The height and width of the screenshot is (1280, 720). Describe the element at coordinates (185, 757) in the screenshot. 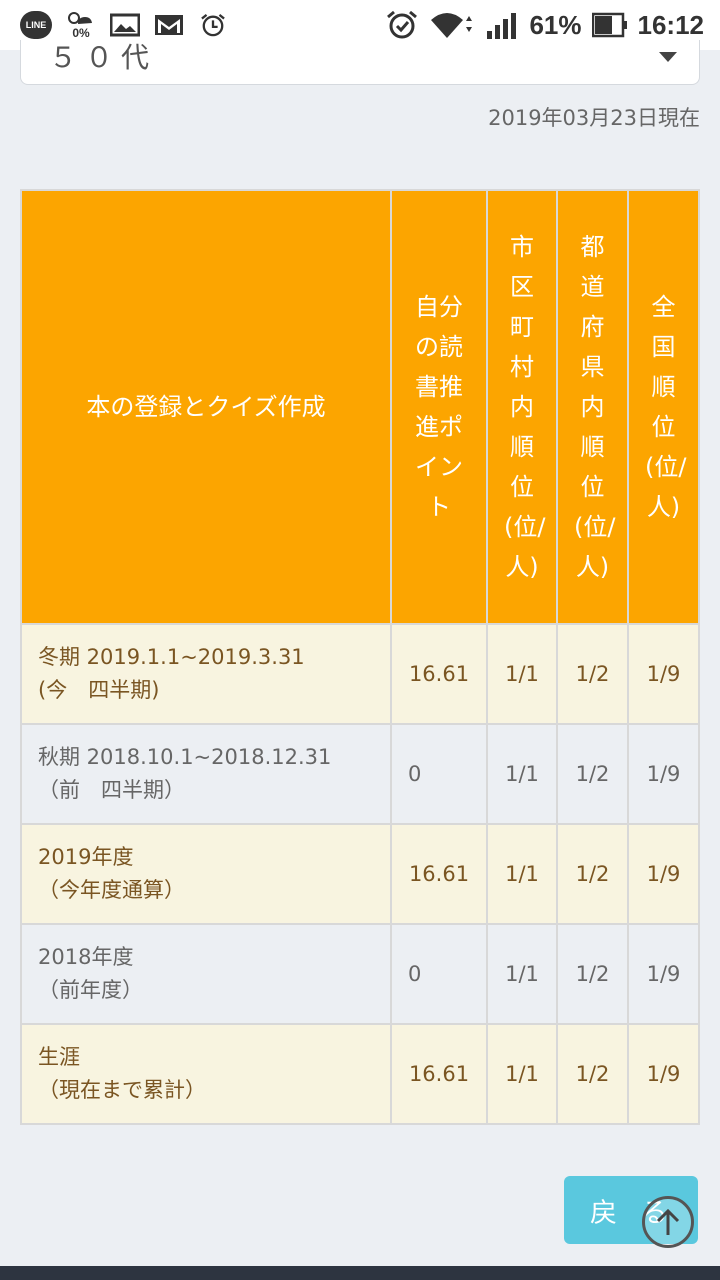

I see `period-label: 秋期 2018.10.1~2018.12.31` at that location.